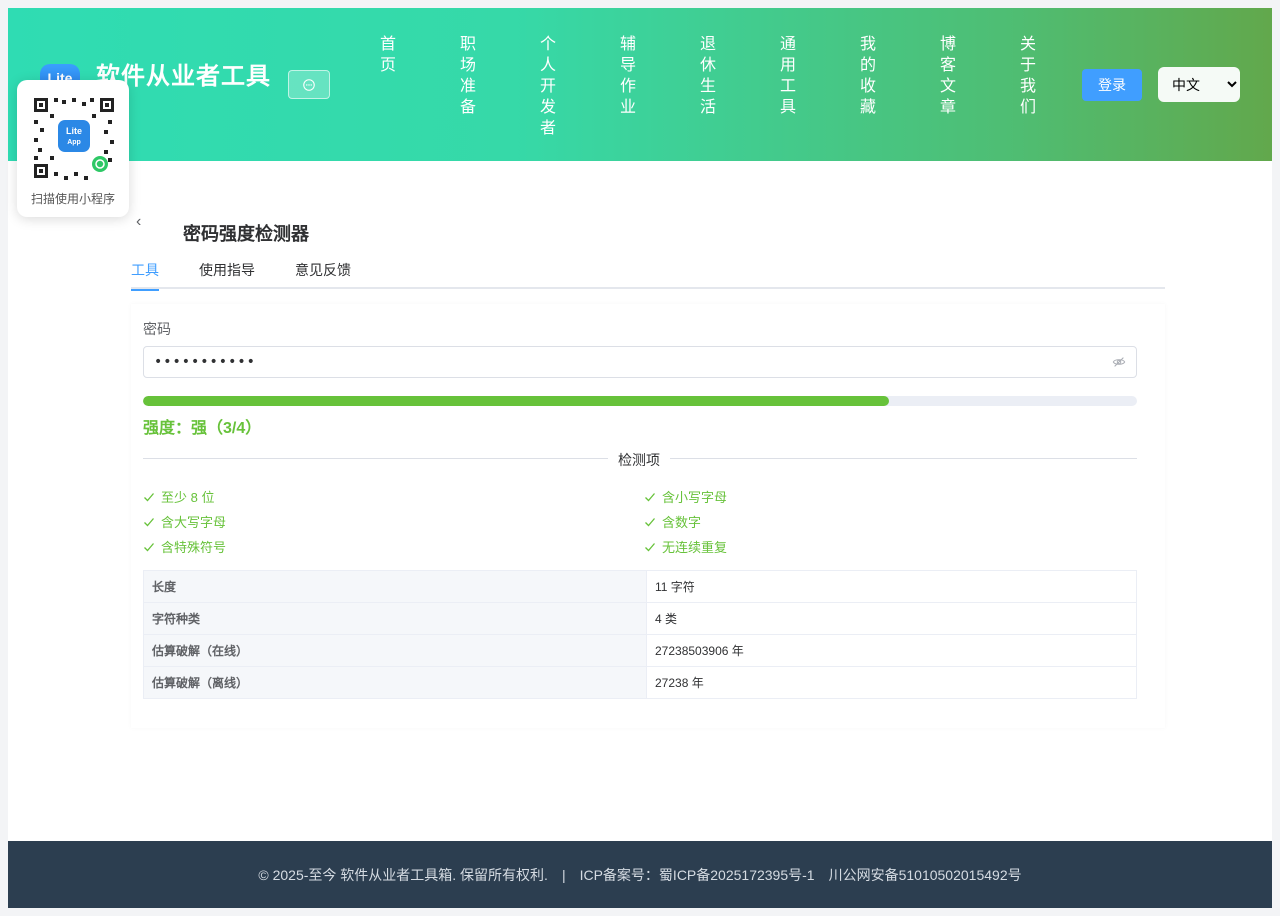  I want to click on eye-slash-icon, so click(1119, 362).